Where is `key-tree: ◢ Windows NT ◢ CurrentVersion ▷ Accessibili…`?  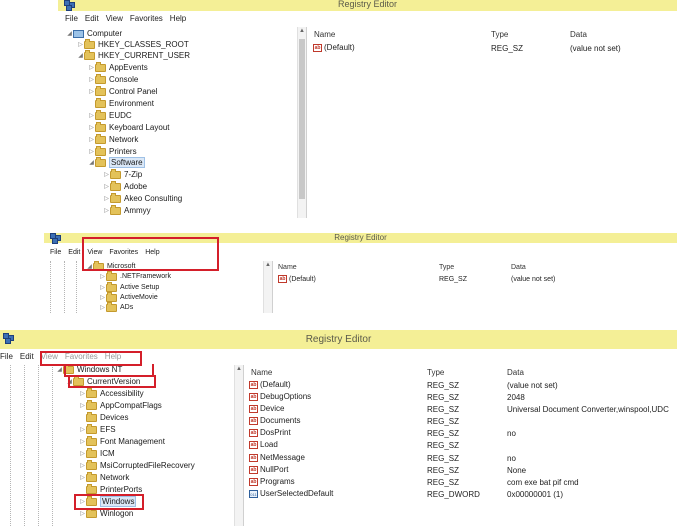
key-tree: ◢ Windows NT ◢ CurrentVersion ▷ Accessibili… is located at coordinates (122, 445).